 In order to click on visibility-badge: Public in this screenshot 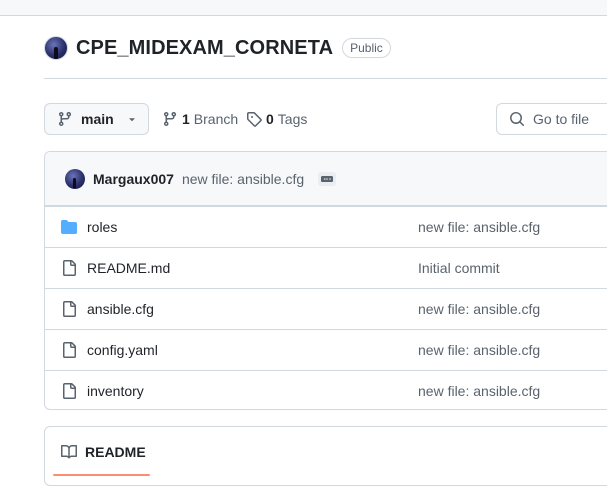, I will do `click(366, 48)`.